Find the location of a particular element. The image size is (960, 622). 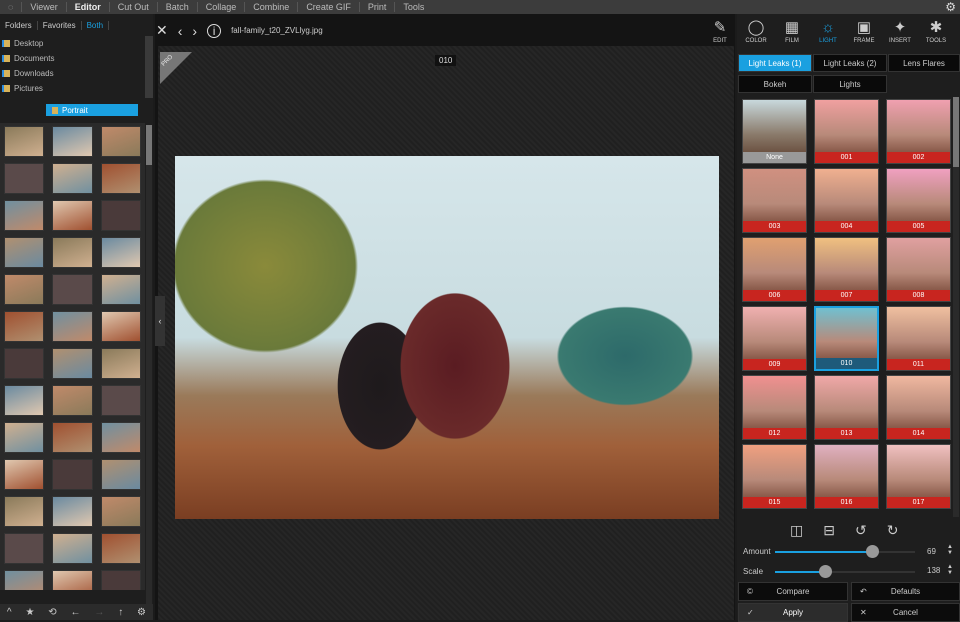

up-caret-icon: ^ is located at coordinates (9, 612).